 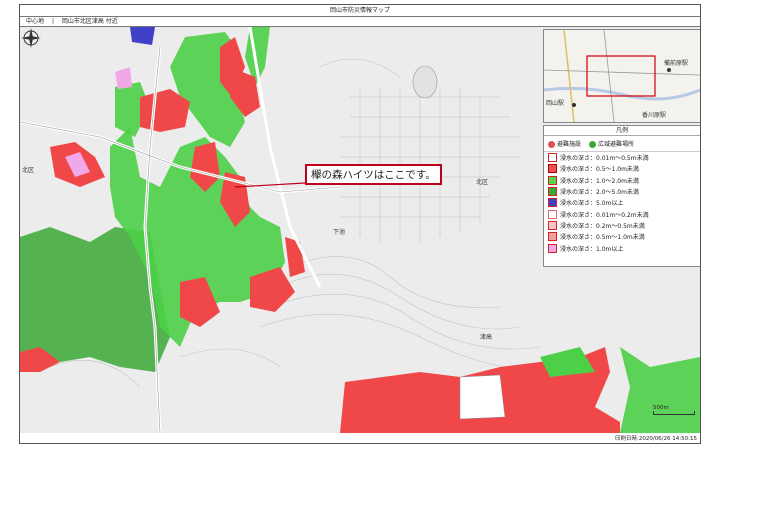 I want to click on legend-item: 浸水の深さ：0.5〜1.0m未満, so click(x=622, y=168).